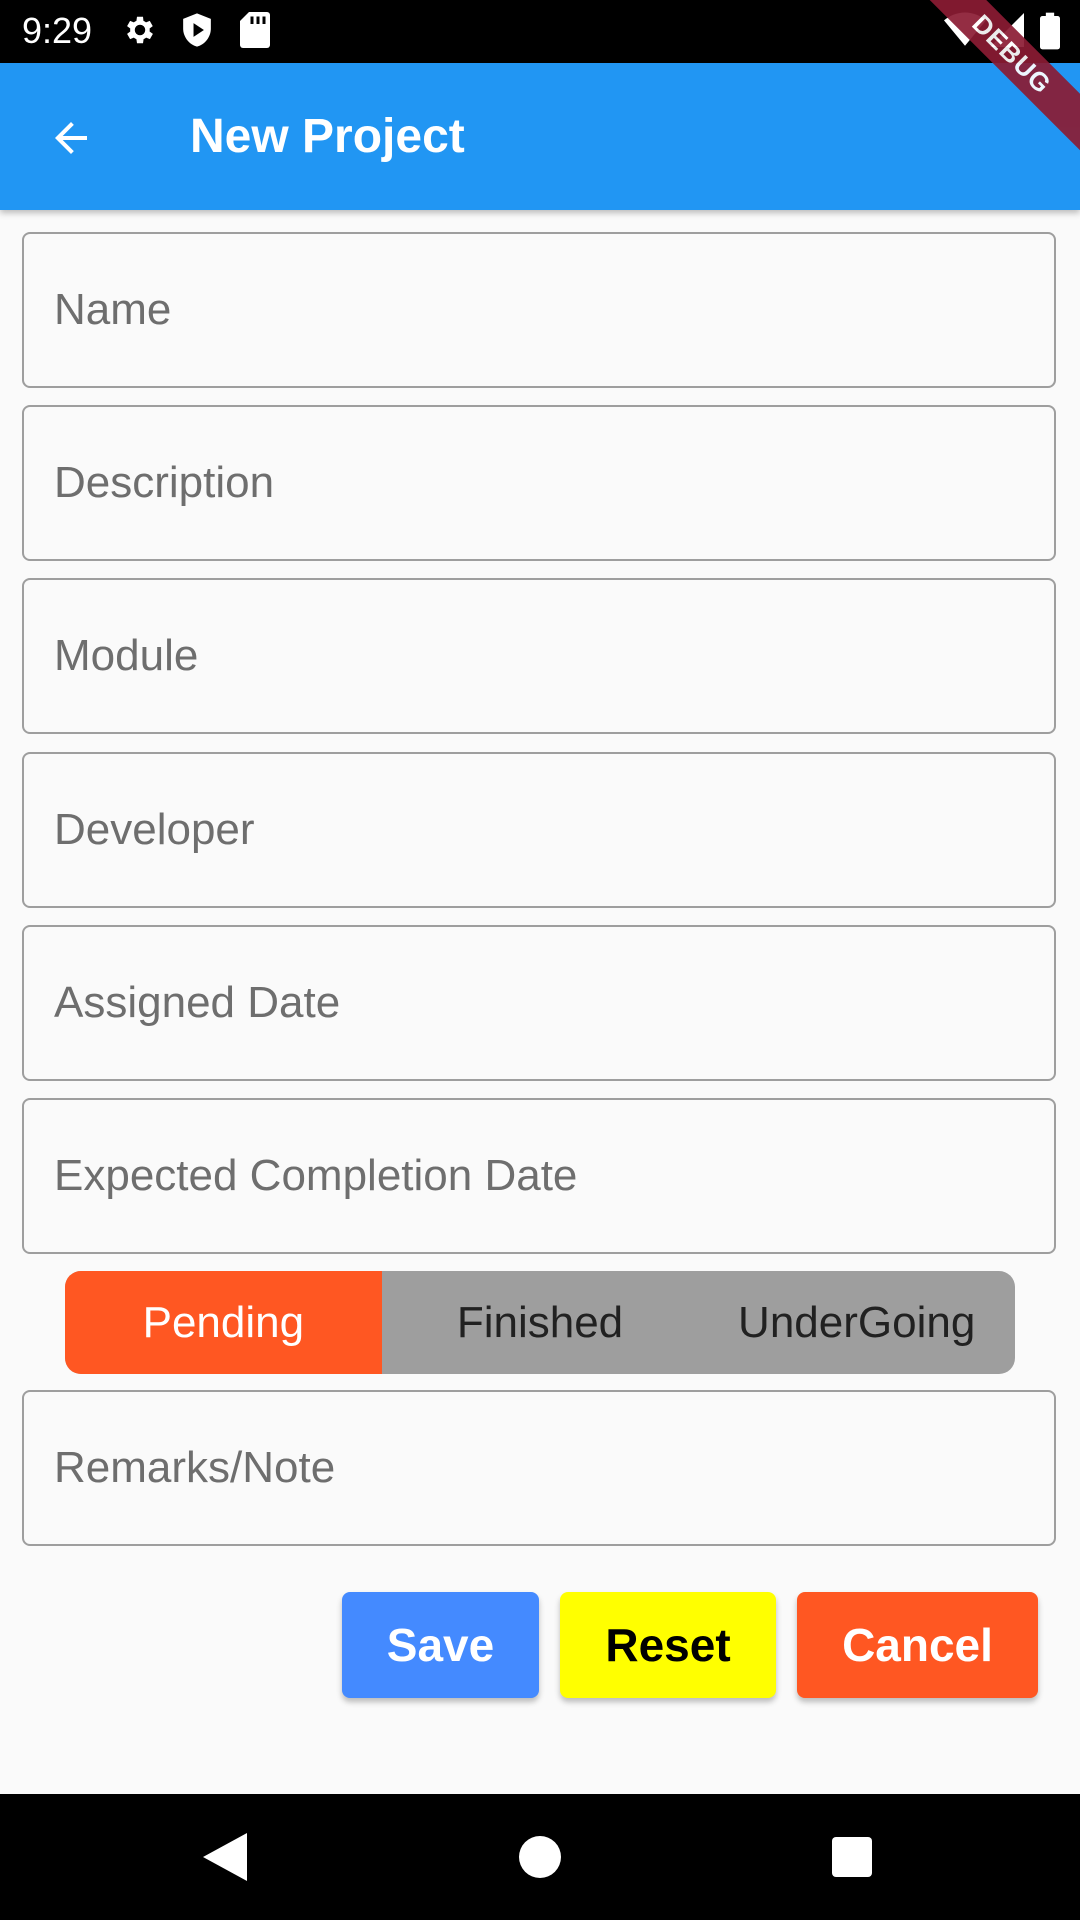 The width and height of the screenshot is (1080, 1920). I want to click on status-option-finished: Finished, so click(540, 1322).